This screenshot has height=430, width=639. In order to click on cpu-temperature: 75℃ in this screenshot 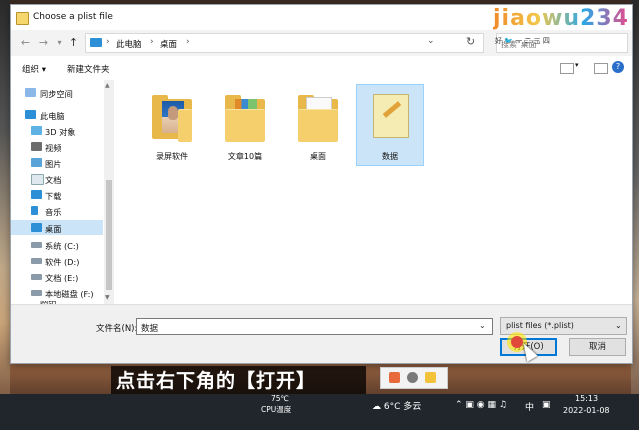, I will do `click(280, 398)`.